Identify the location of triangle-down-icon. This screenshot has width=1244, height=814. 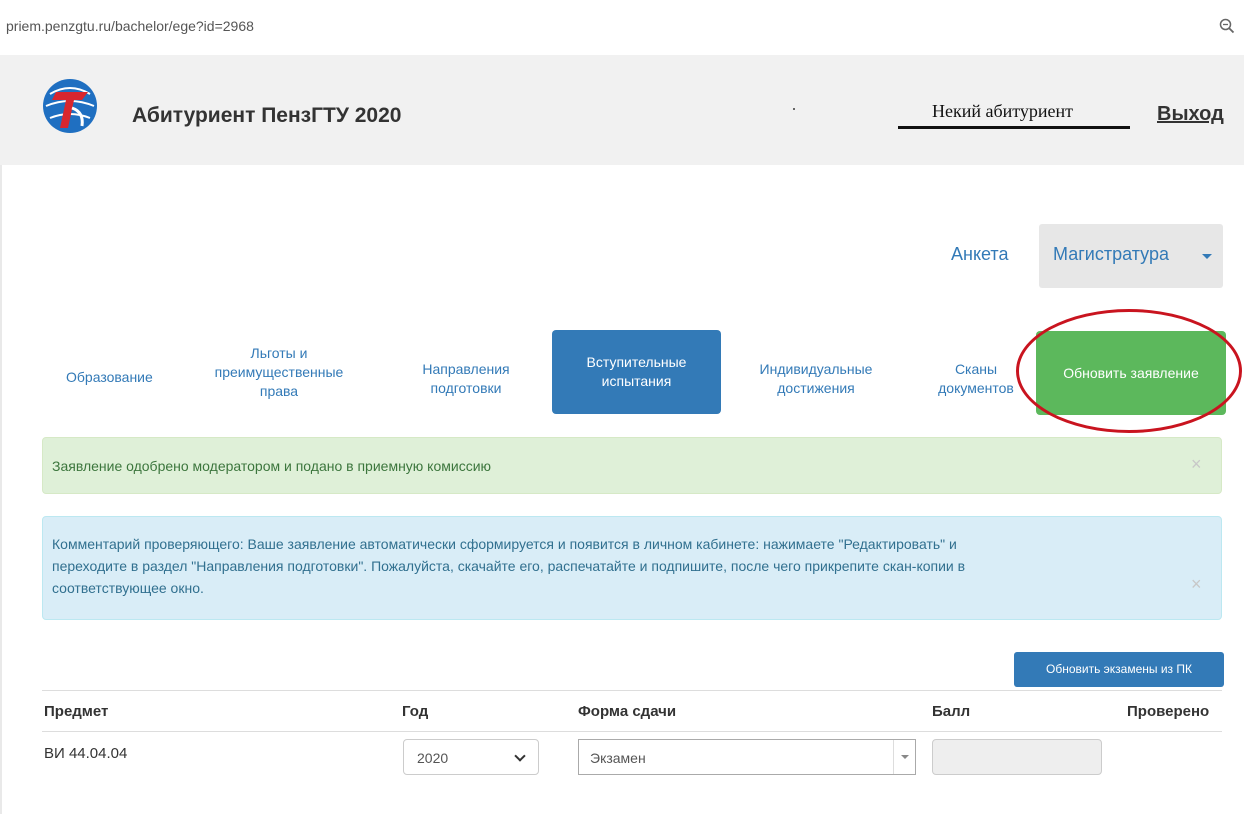
(905, 757).